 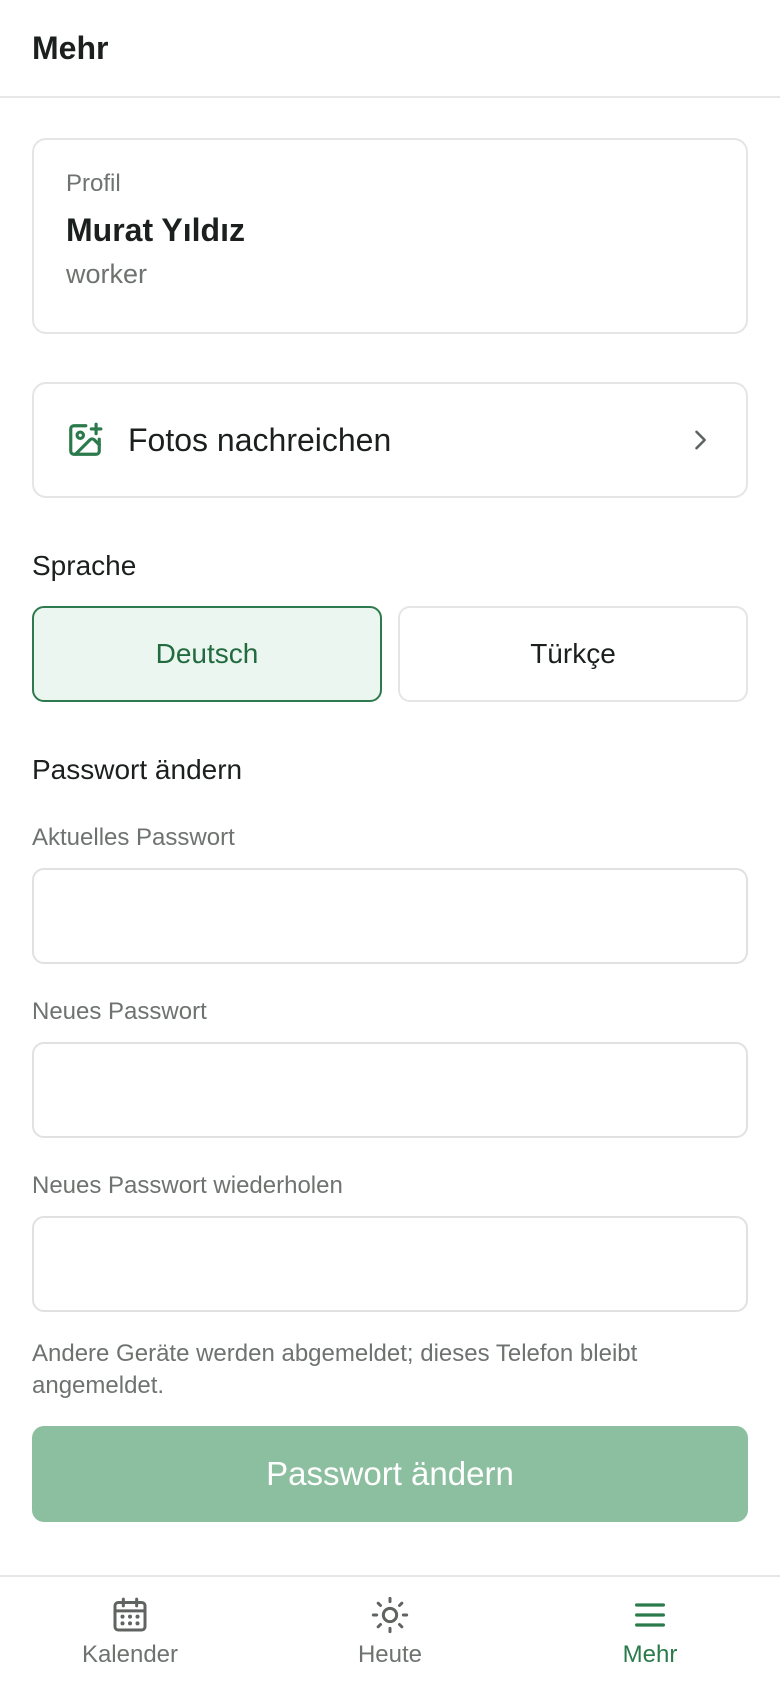 What do you see at coordinates (107, 274) in the screenshot?
I see `profile-role: worker` at bounding box center [107, 274].